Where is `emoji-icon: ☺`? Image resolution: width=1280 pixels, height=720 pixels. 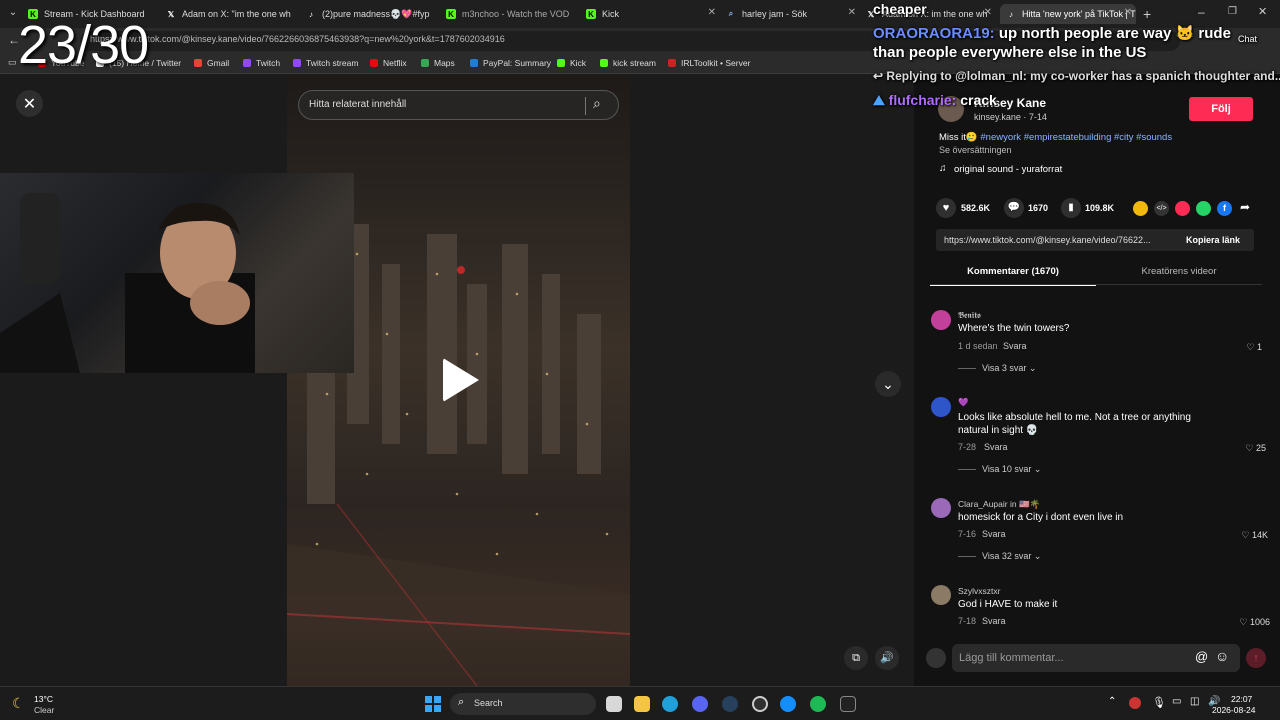
emoji-icon: ☺ is located at coordinates (1222, 656).